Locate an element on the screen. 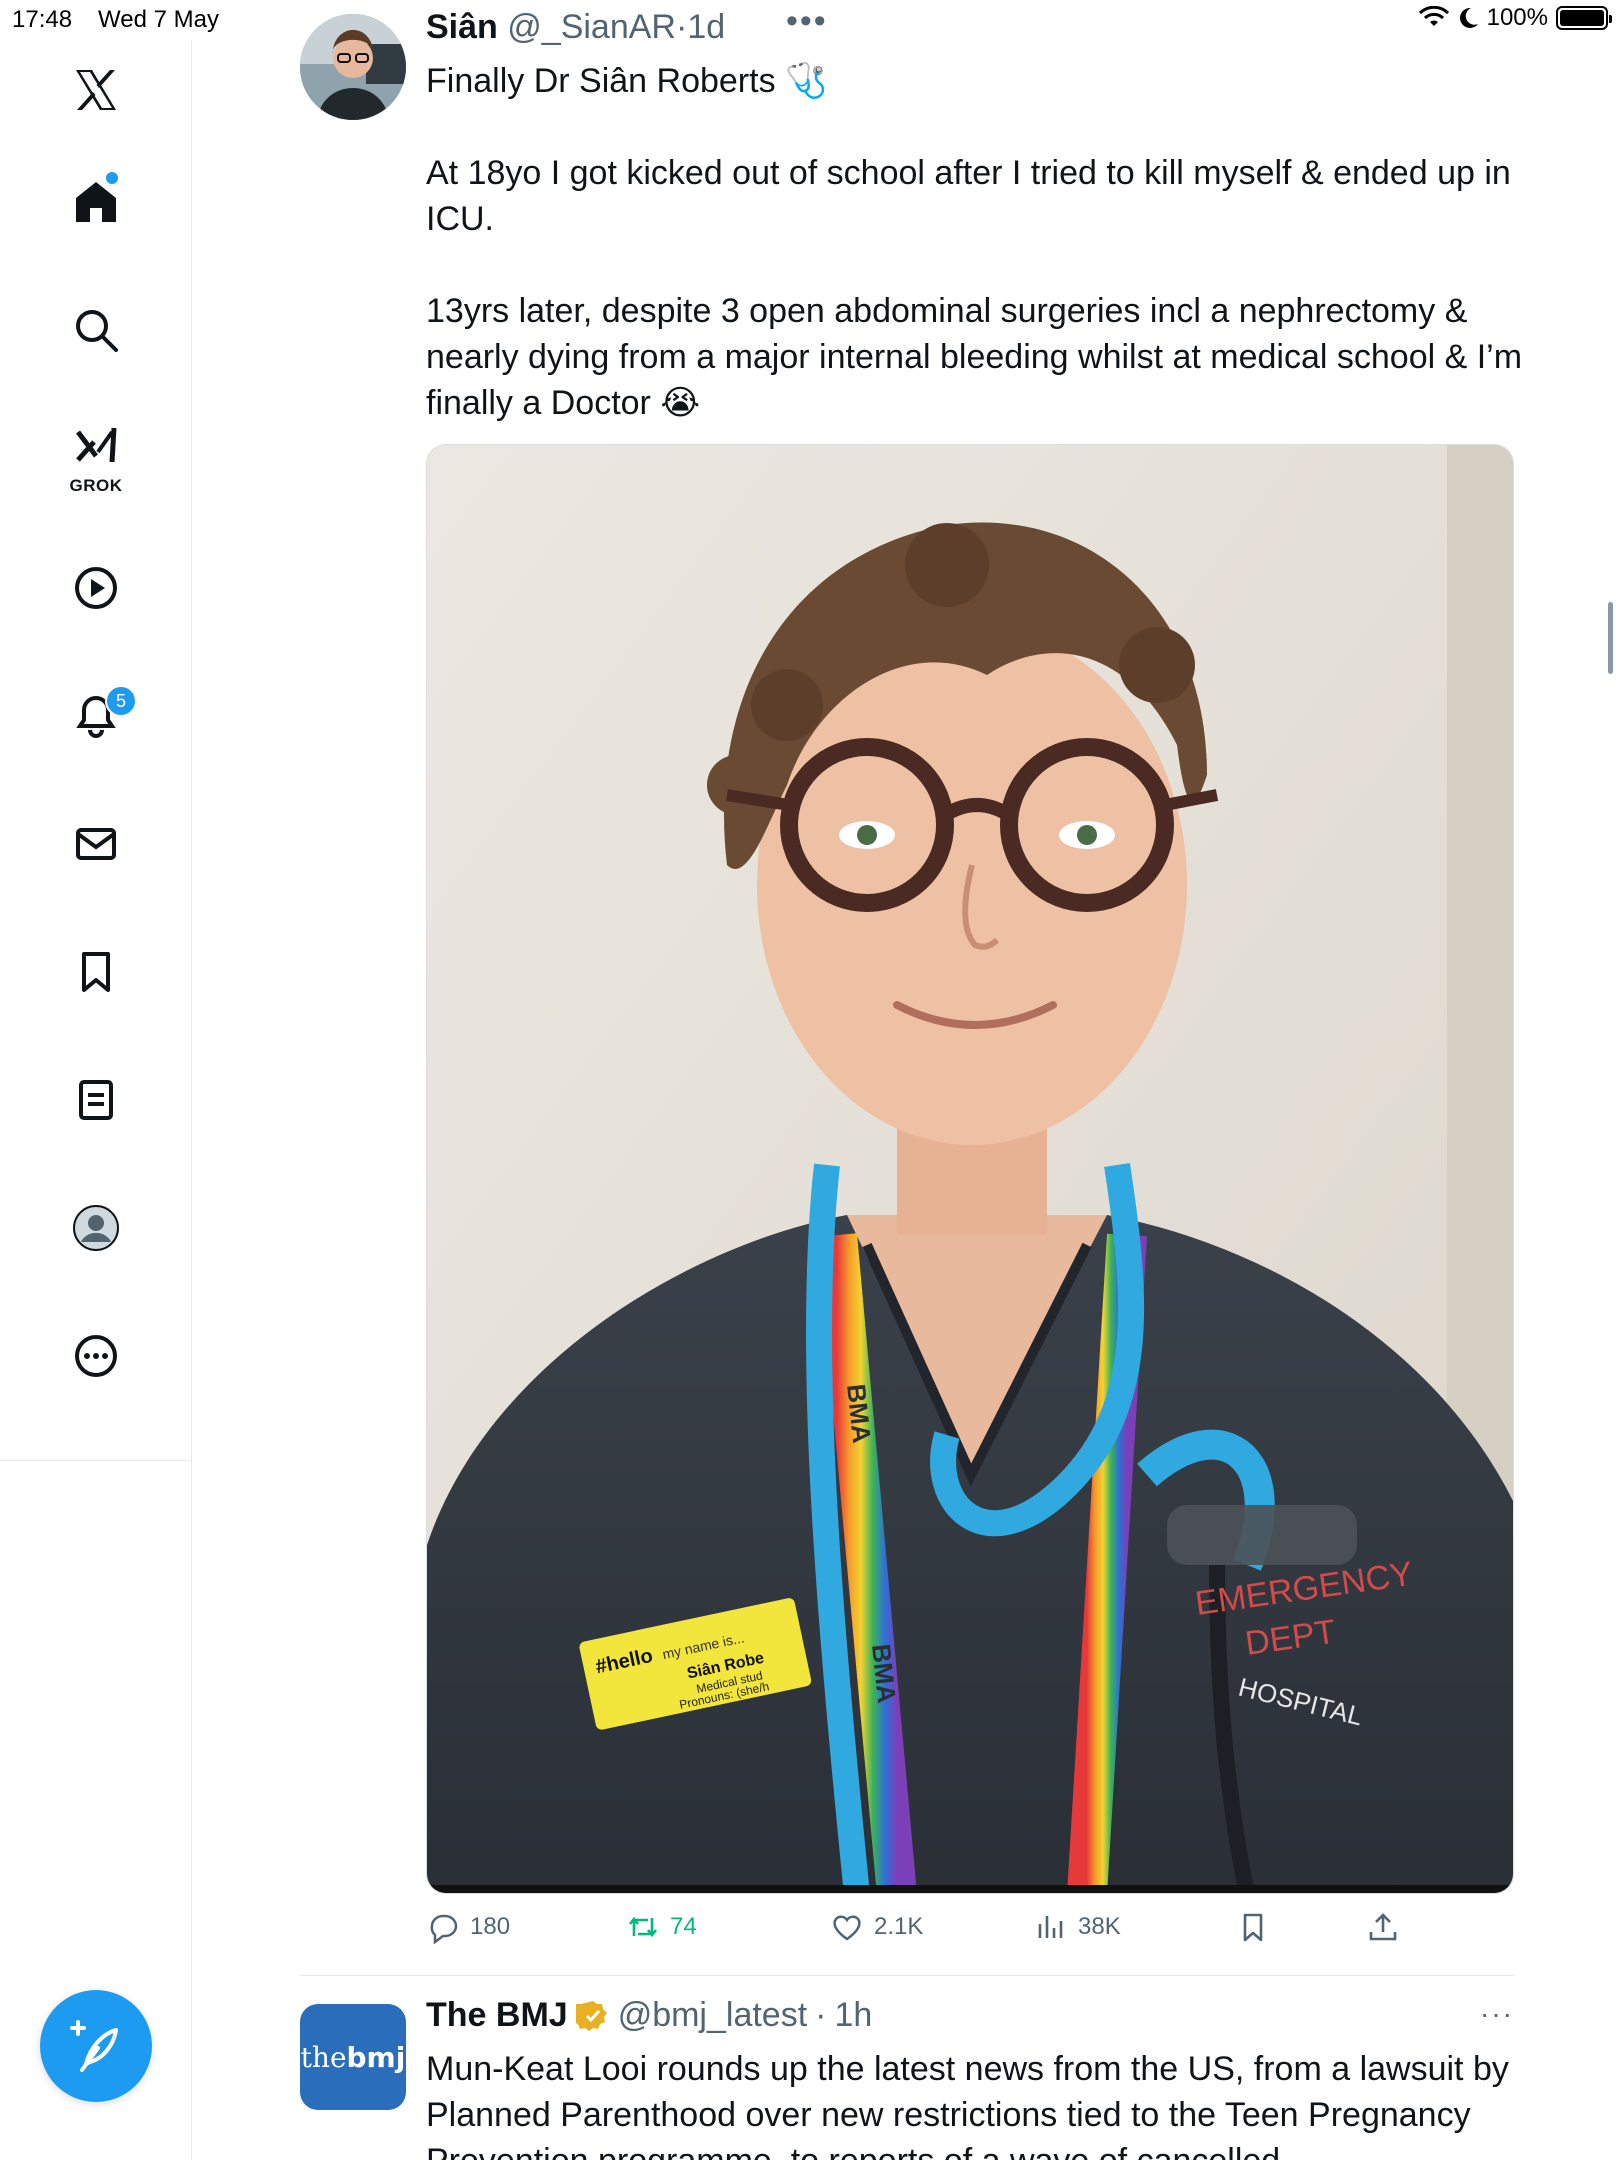 This screenshot has height=2160, width=1620. tweet-header: Siân @_SianAR·1d is located at coordinates (575, 27).